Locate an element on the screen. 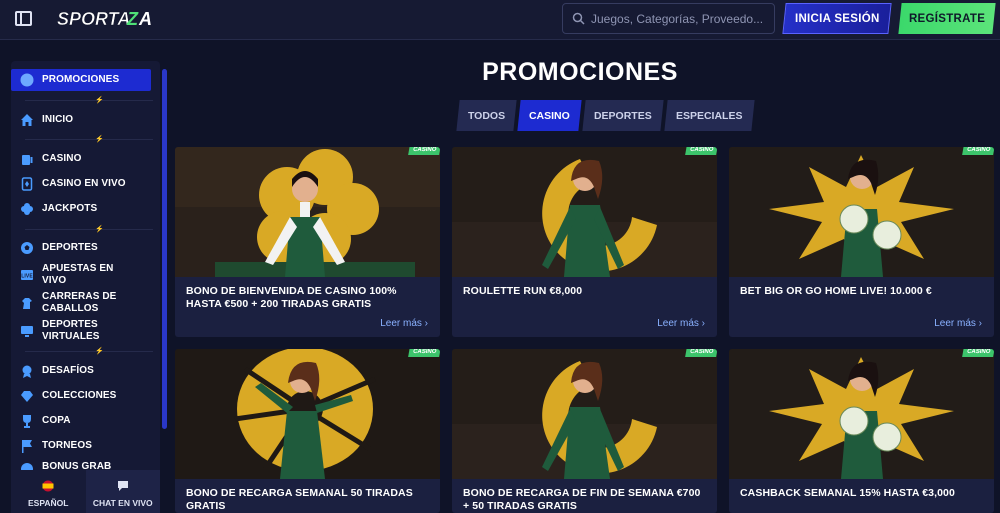 This screenshot has width=1000, height=513. promo-card: CASINO CASHBACK SEMANAL 15% HASTA €3,000 is located at coordinates (861, 431).